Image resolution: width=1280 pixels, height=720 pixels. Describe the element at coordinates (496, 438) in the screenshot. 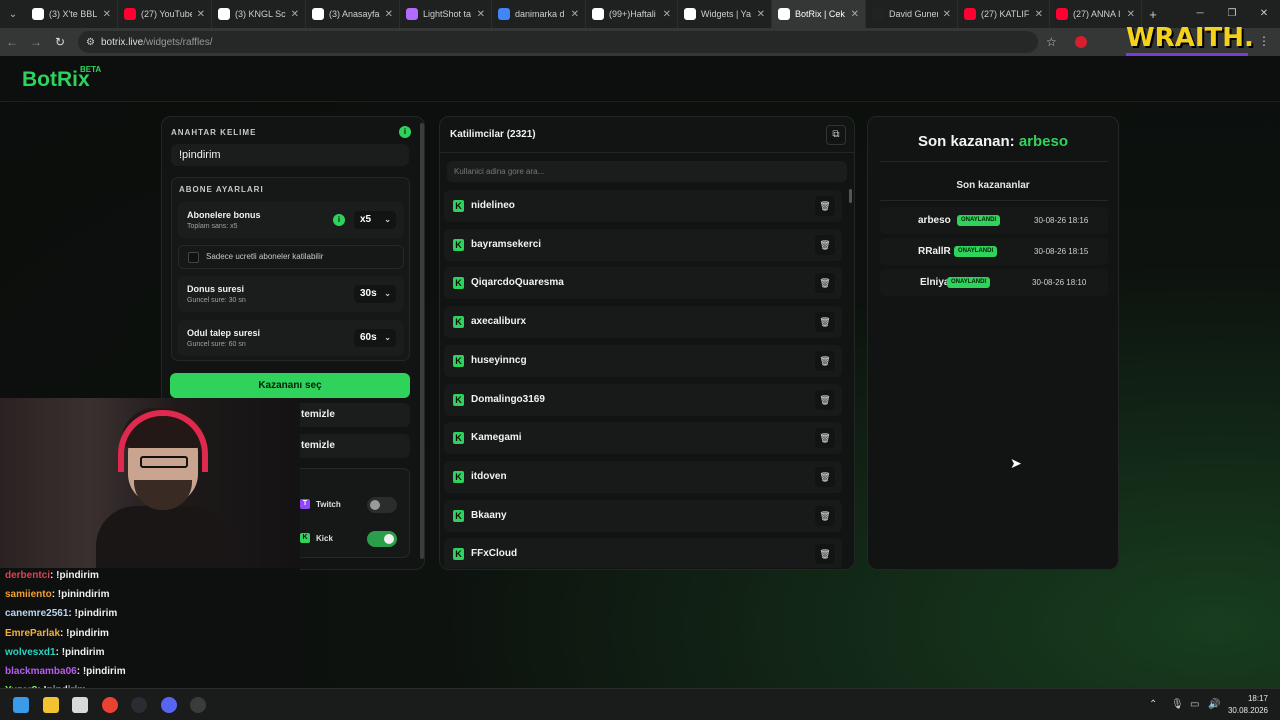

I see `participant-name: Kamegami` at that location.